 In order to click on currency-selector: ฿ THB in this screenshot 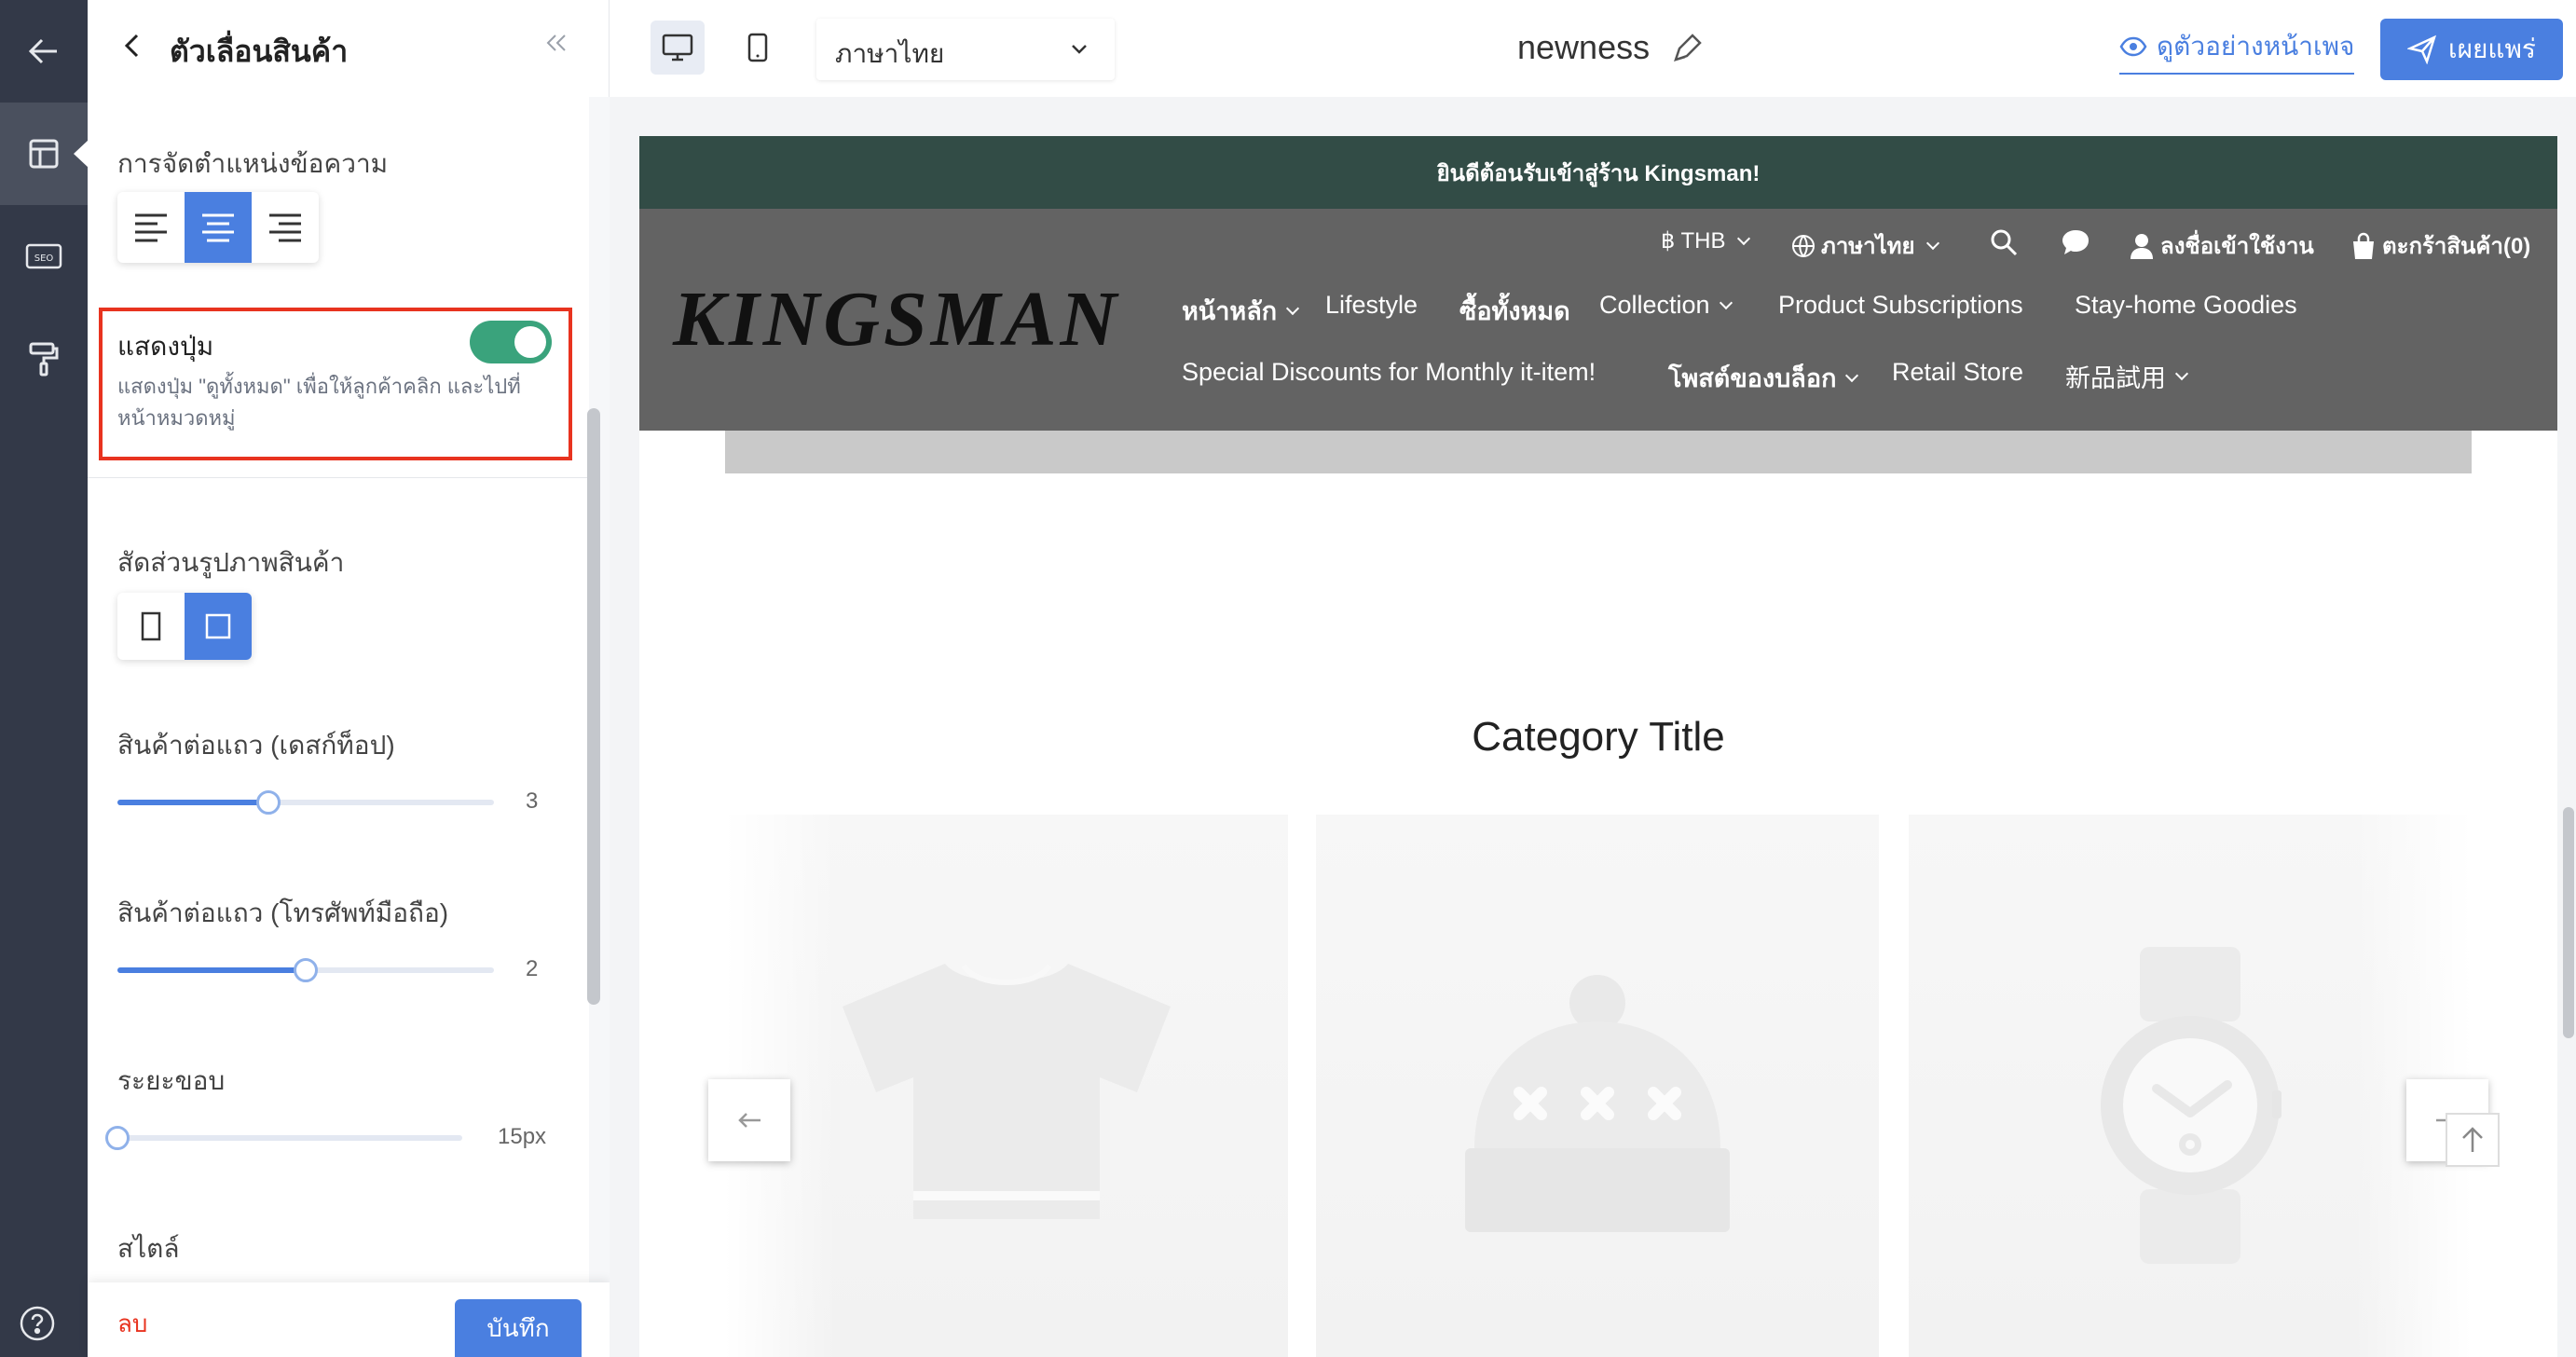, I will do `click(1705, 240)`.